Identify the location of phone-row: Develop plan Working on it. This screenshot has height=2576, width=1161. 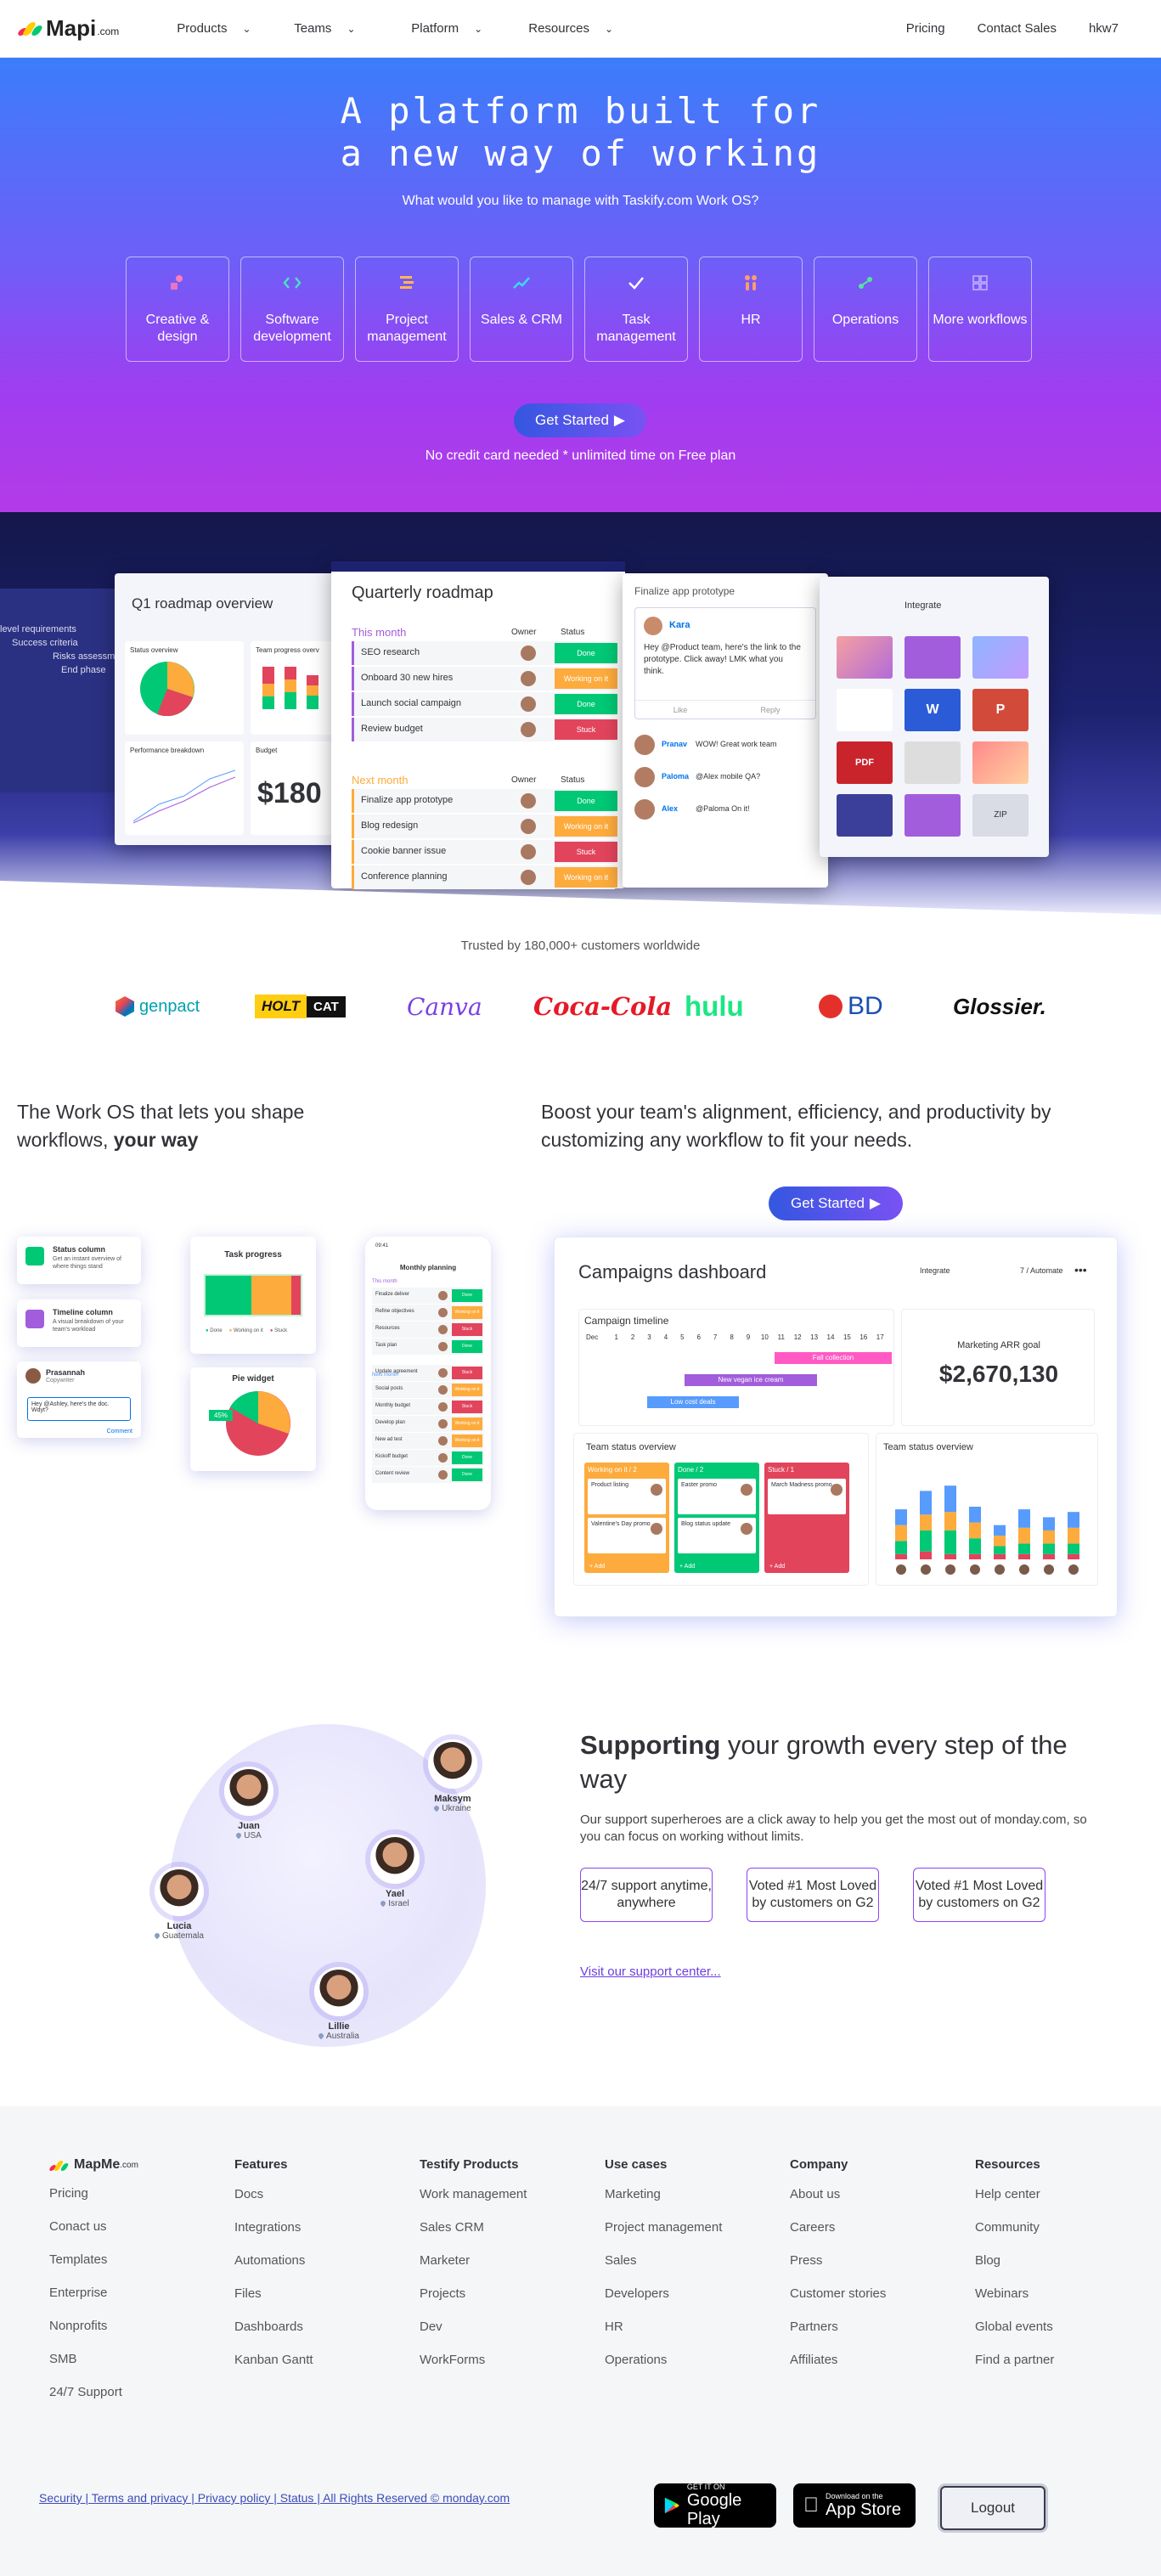
(428, 1424).